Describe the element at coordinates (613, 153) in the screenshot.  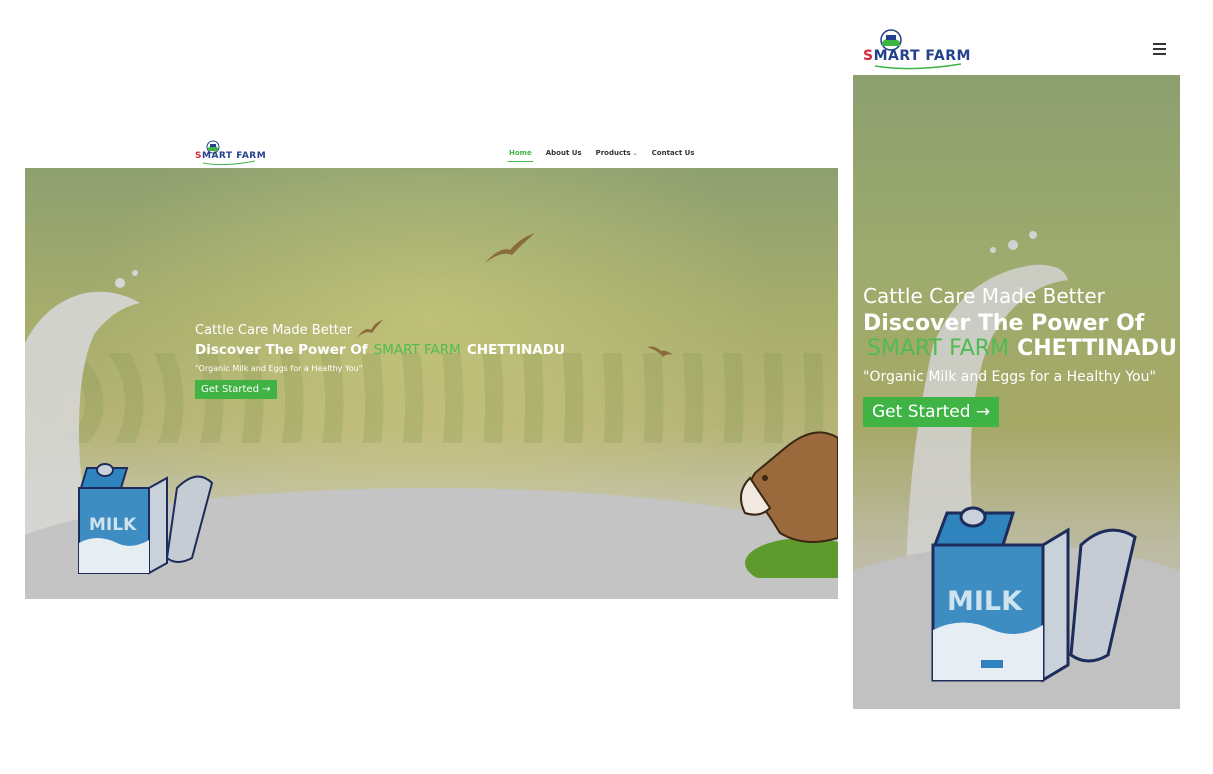
I see `nav-products-label: Products` at that location.